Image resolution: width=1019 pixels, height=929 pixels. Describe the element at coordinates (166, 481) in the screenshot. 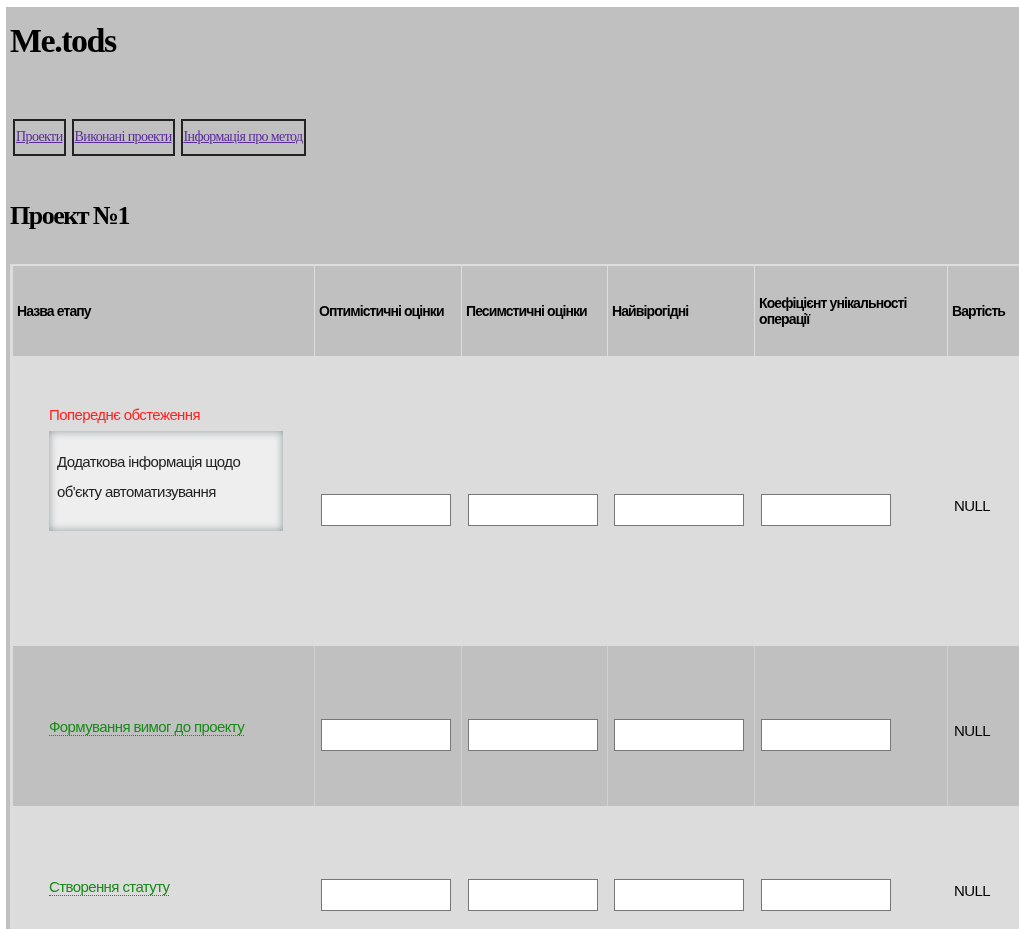

I see `info-tooltip: Додаткова інформація щодо об'єкту автоматизування` at that location.